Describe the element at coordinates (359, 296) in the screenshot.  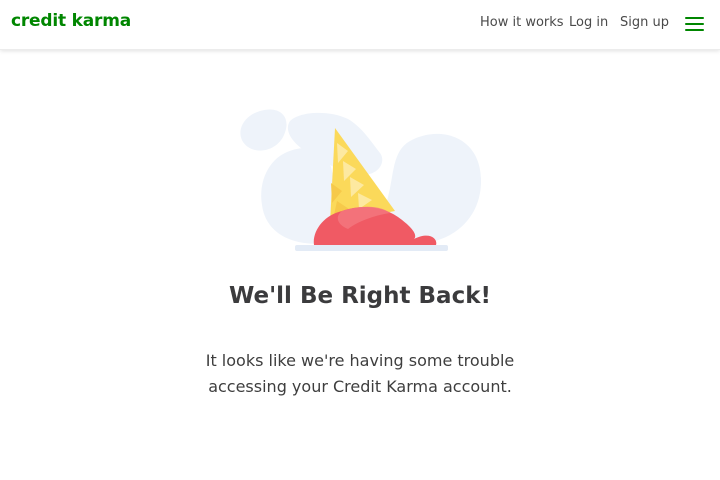
I see `page-title: We'll Be Right Back!` at that location.